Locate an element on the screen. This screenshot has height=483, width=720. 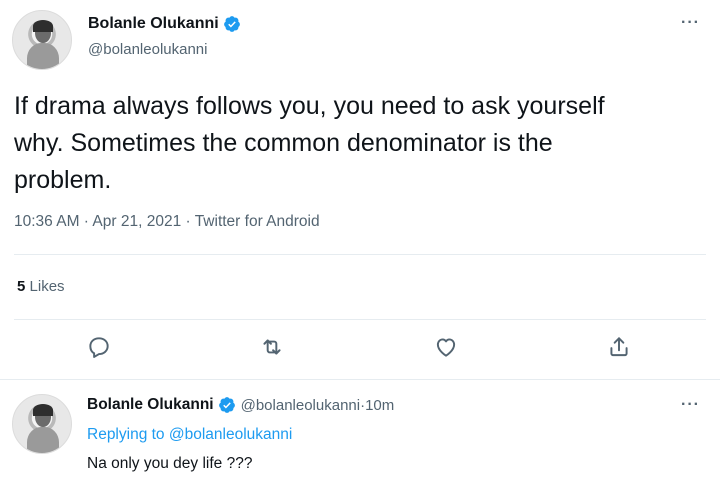
tweet-actions-bar is located at coordinates (360, 349).